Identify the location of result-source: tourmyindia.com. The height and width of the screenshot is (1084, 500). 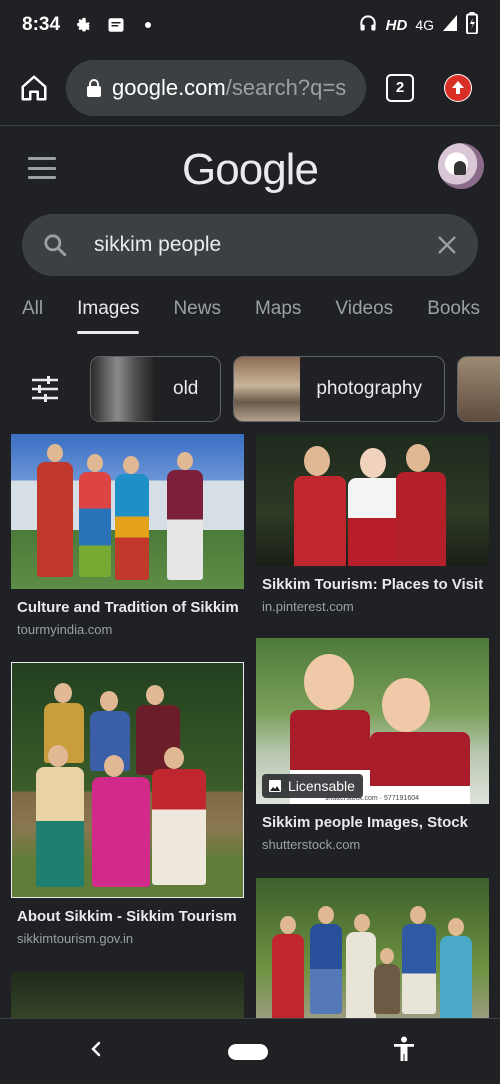
(65, 629).